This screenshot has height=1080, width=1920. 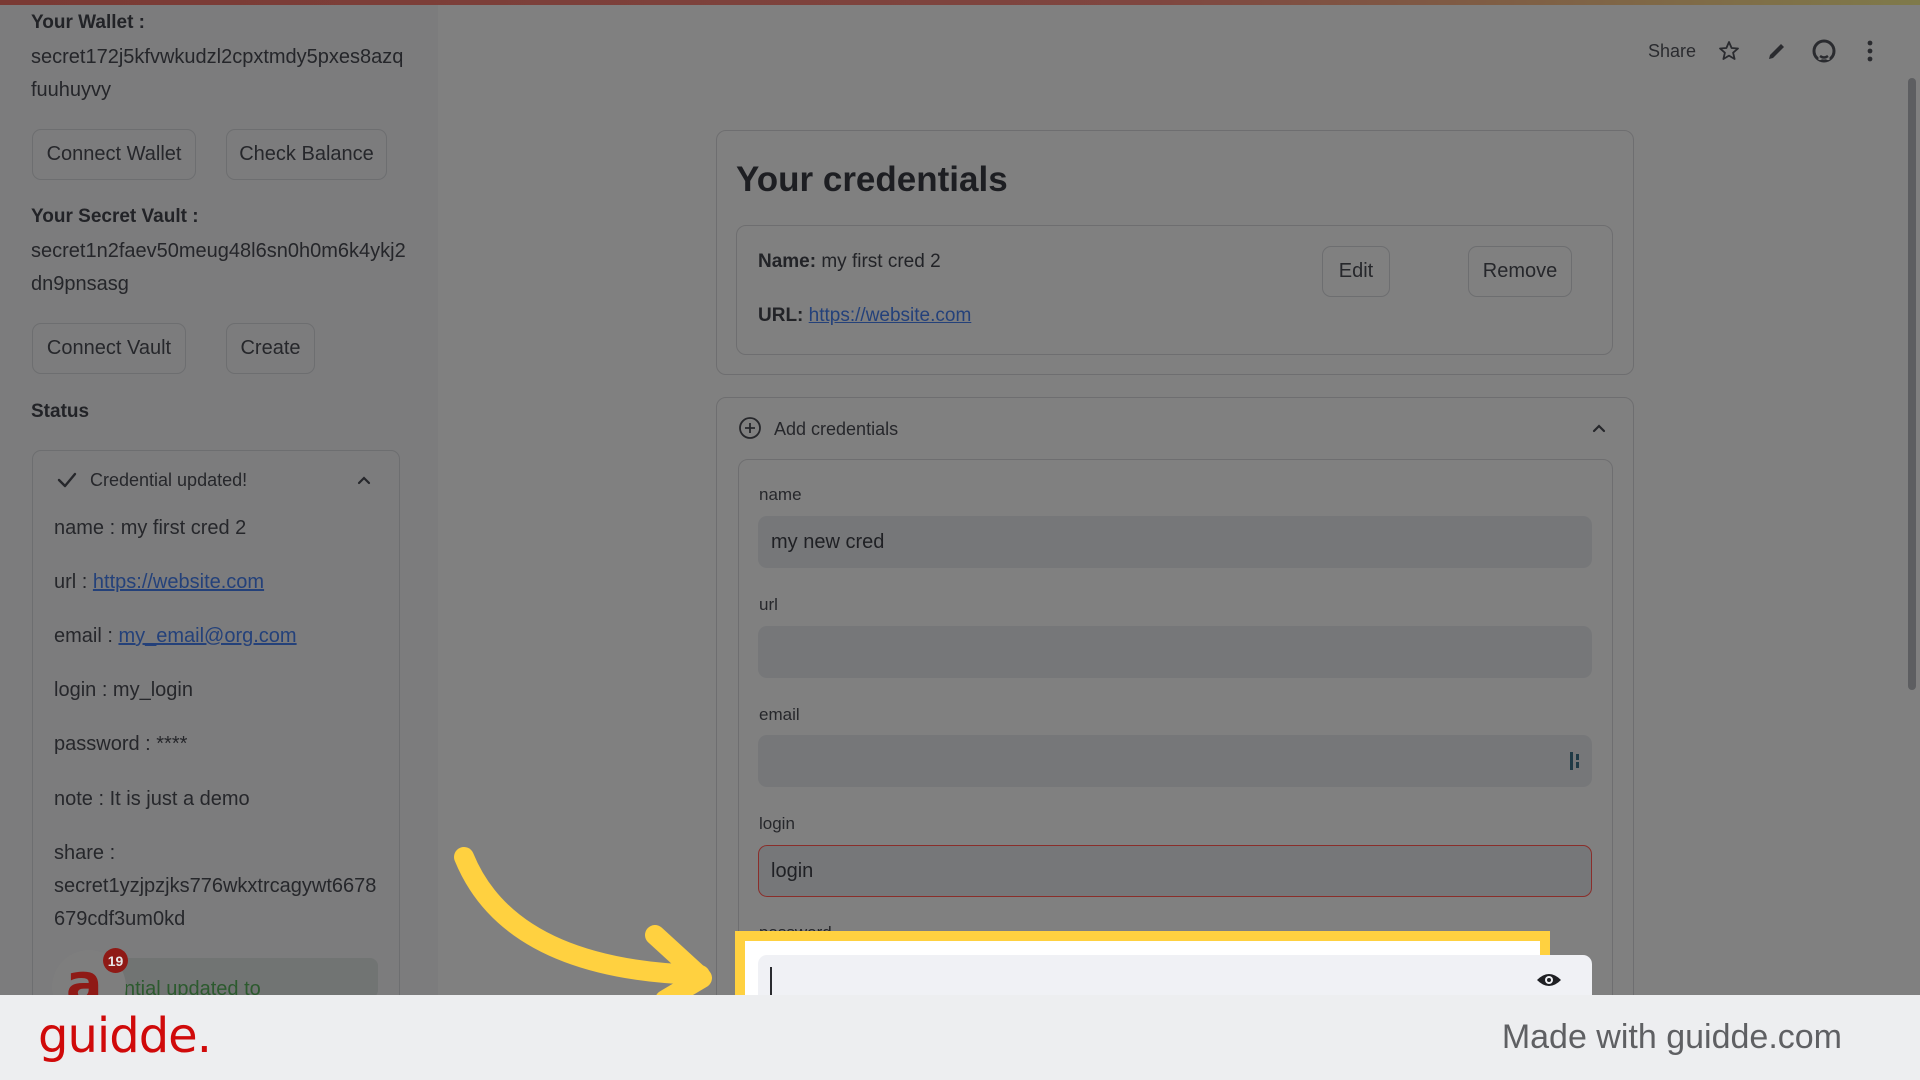 What do you see at coordinates (207, 636) in the screenshot?
I see `status-email-link: my_email@org.com` at bounding box center [207, 636].